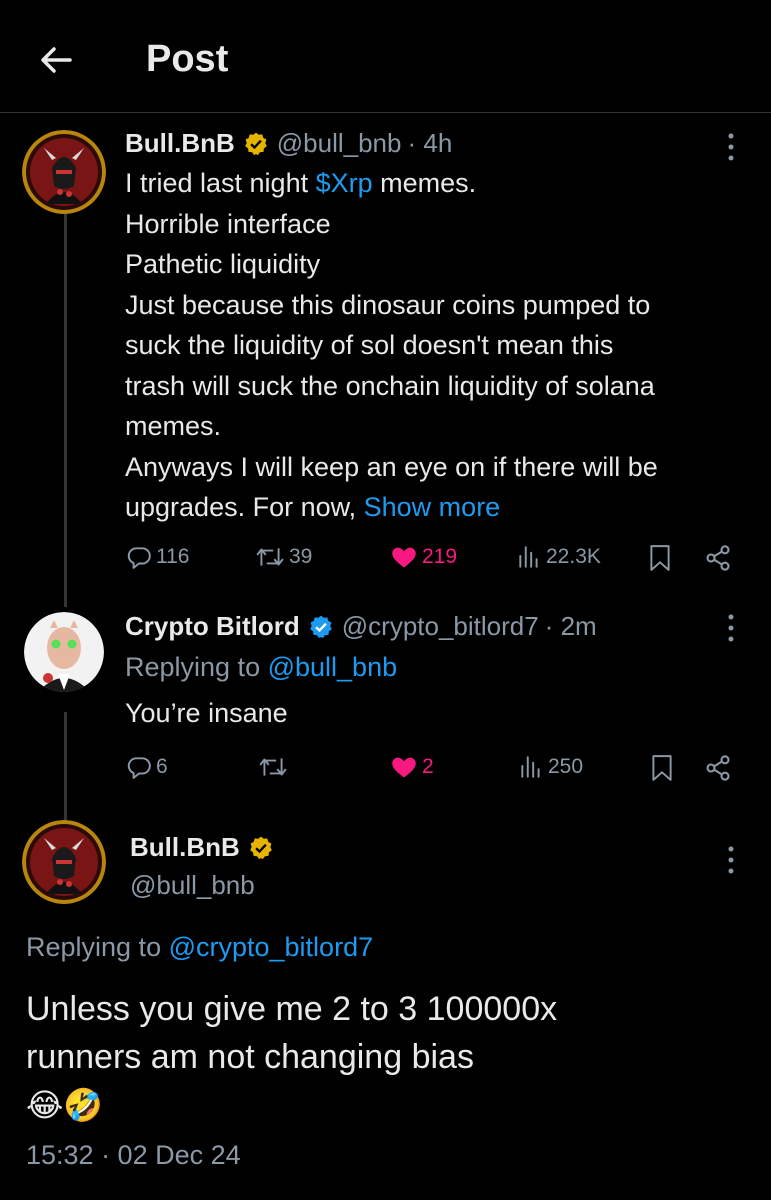  I want to click on post-line: runners am not changing bias, so click(250, 1057).